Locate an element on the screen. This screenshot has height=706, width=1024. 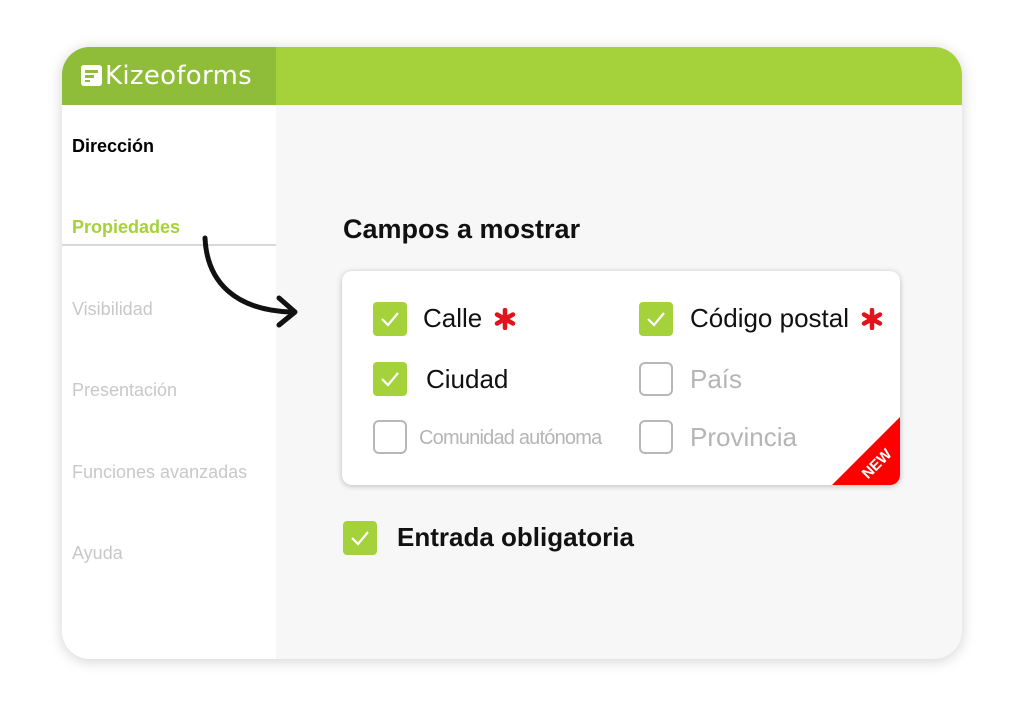
field-label-ciudad: Ciudad is located at coordinates (467, 379).